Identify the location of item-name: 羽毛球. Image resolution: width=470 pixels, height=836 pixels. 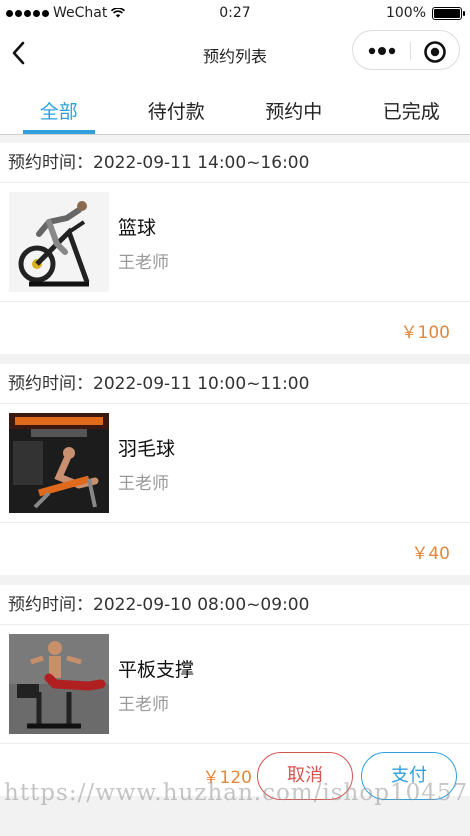
(147, 449).